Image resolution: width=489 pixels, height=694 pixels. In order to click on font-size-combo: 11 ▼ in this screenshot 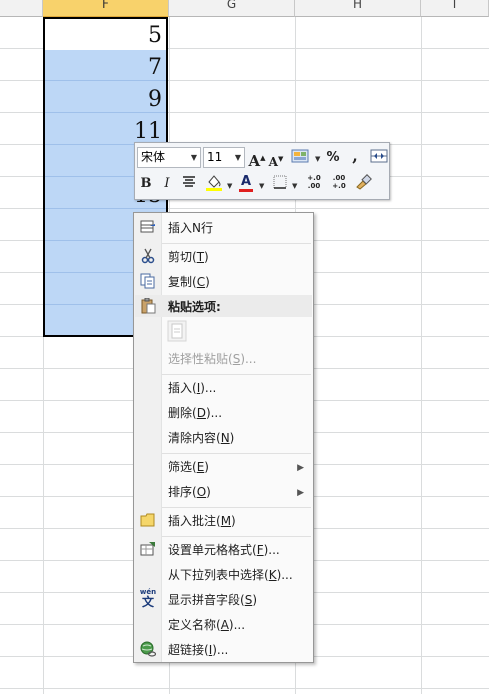, I will do `click(224, 157)`.